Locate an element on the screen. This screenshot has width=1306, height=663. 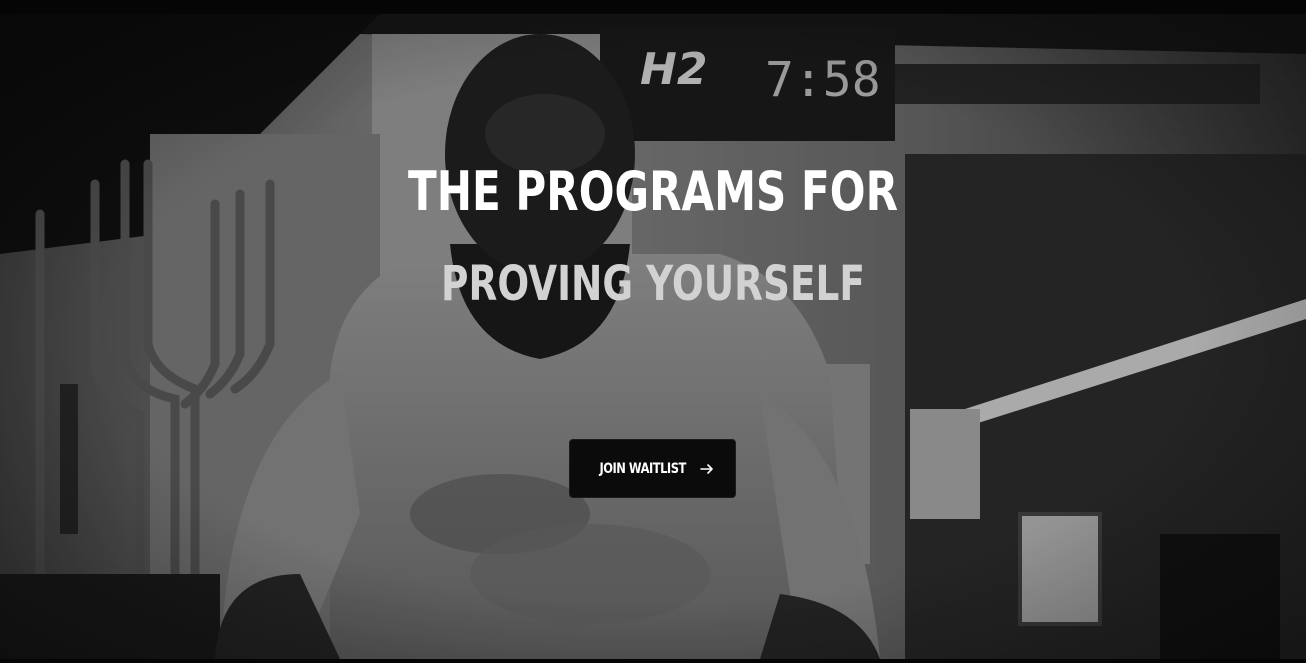
hero-headline: THE PROGRAMS FOR is located at coordinates (653, 191).